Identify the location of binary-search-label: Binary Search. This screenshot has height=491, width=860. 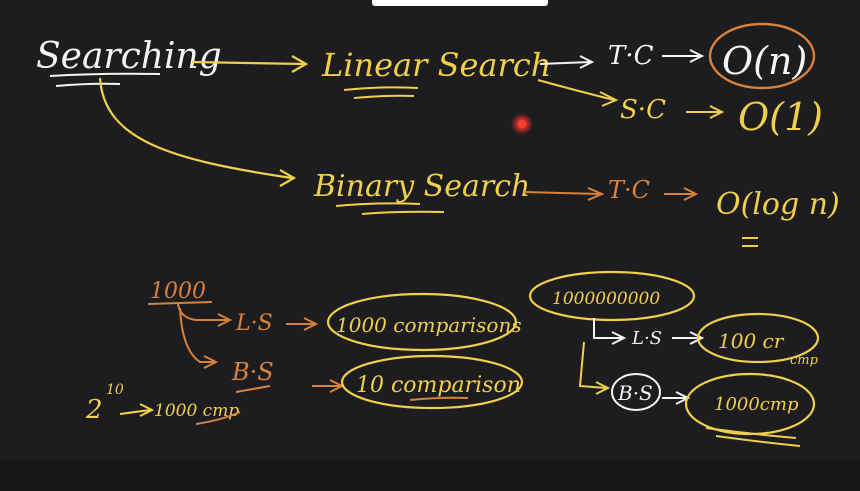
(421, 186).